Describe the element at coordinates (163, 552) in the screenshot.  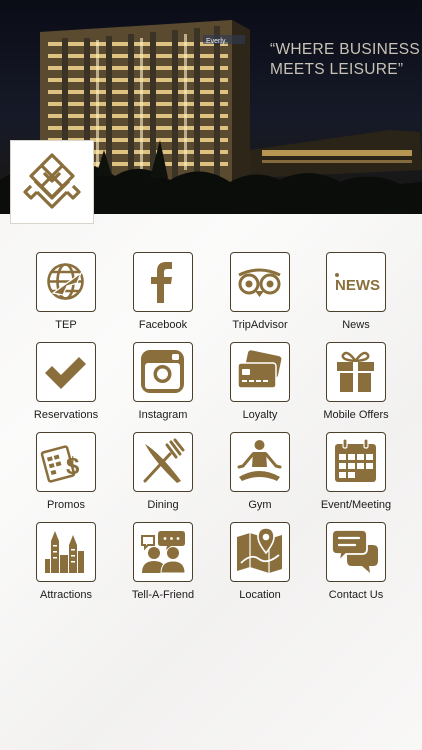
I see `tell-friend-icon` at that location.